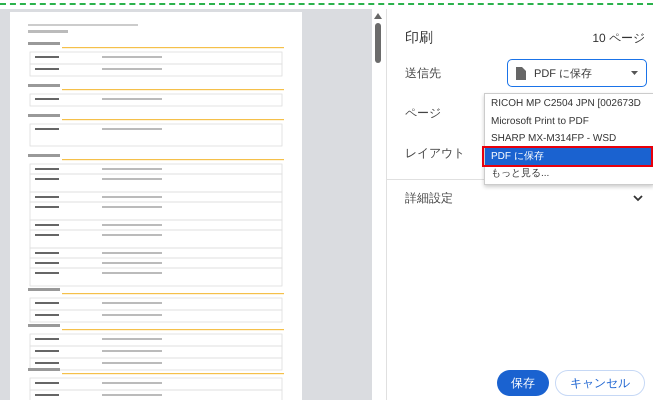 The height and width of the screenshot is (400, 653). I want to click on document-icon, so click(521, 73).